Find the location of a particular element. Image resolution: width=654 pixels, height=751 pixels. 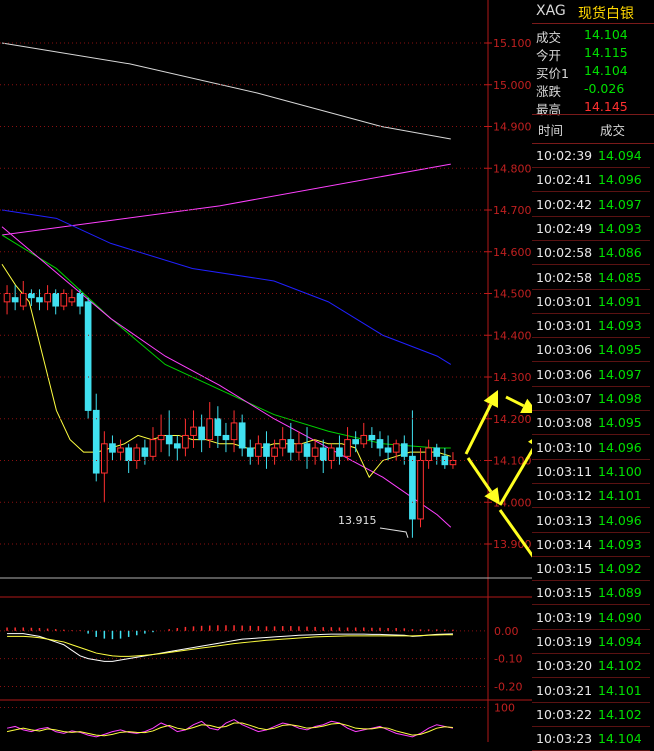

tick-list-header: 时间 成交 is located at coordinates (593, 129).